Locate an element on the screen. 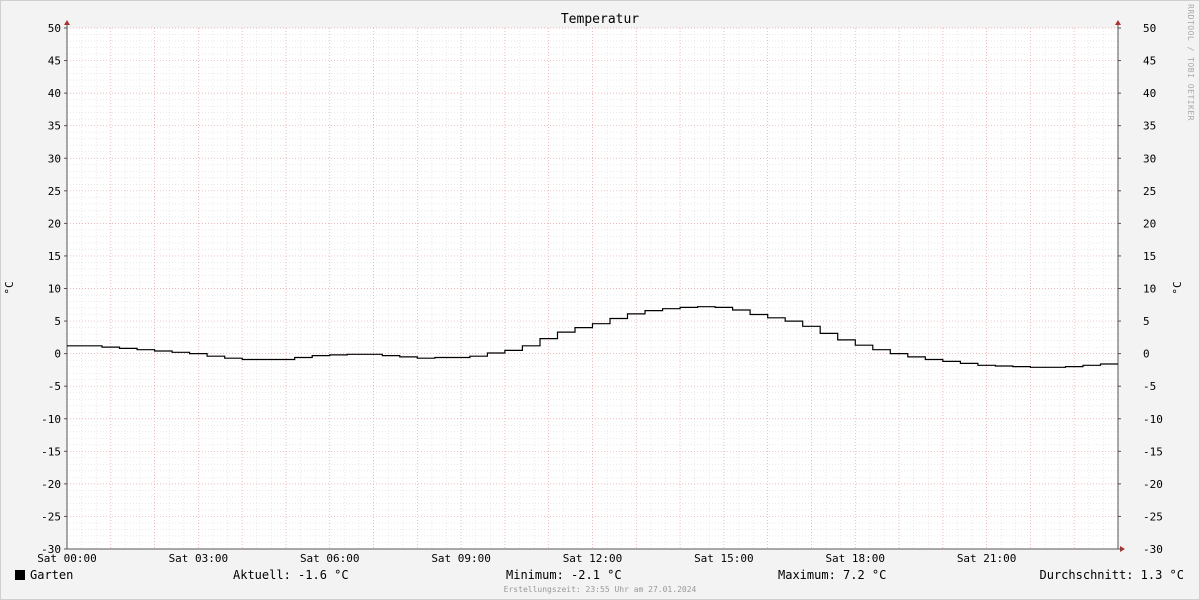  y-tick-label-right: -5 is located at coordinates (1149, 386).